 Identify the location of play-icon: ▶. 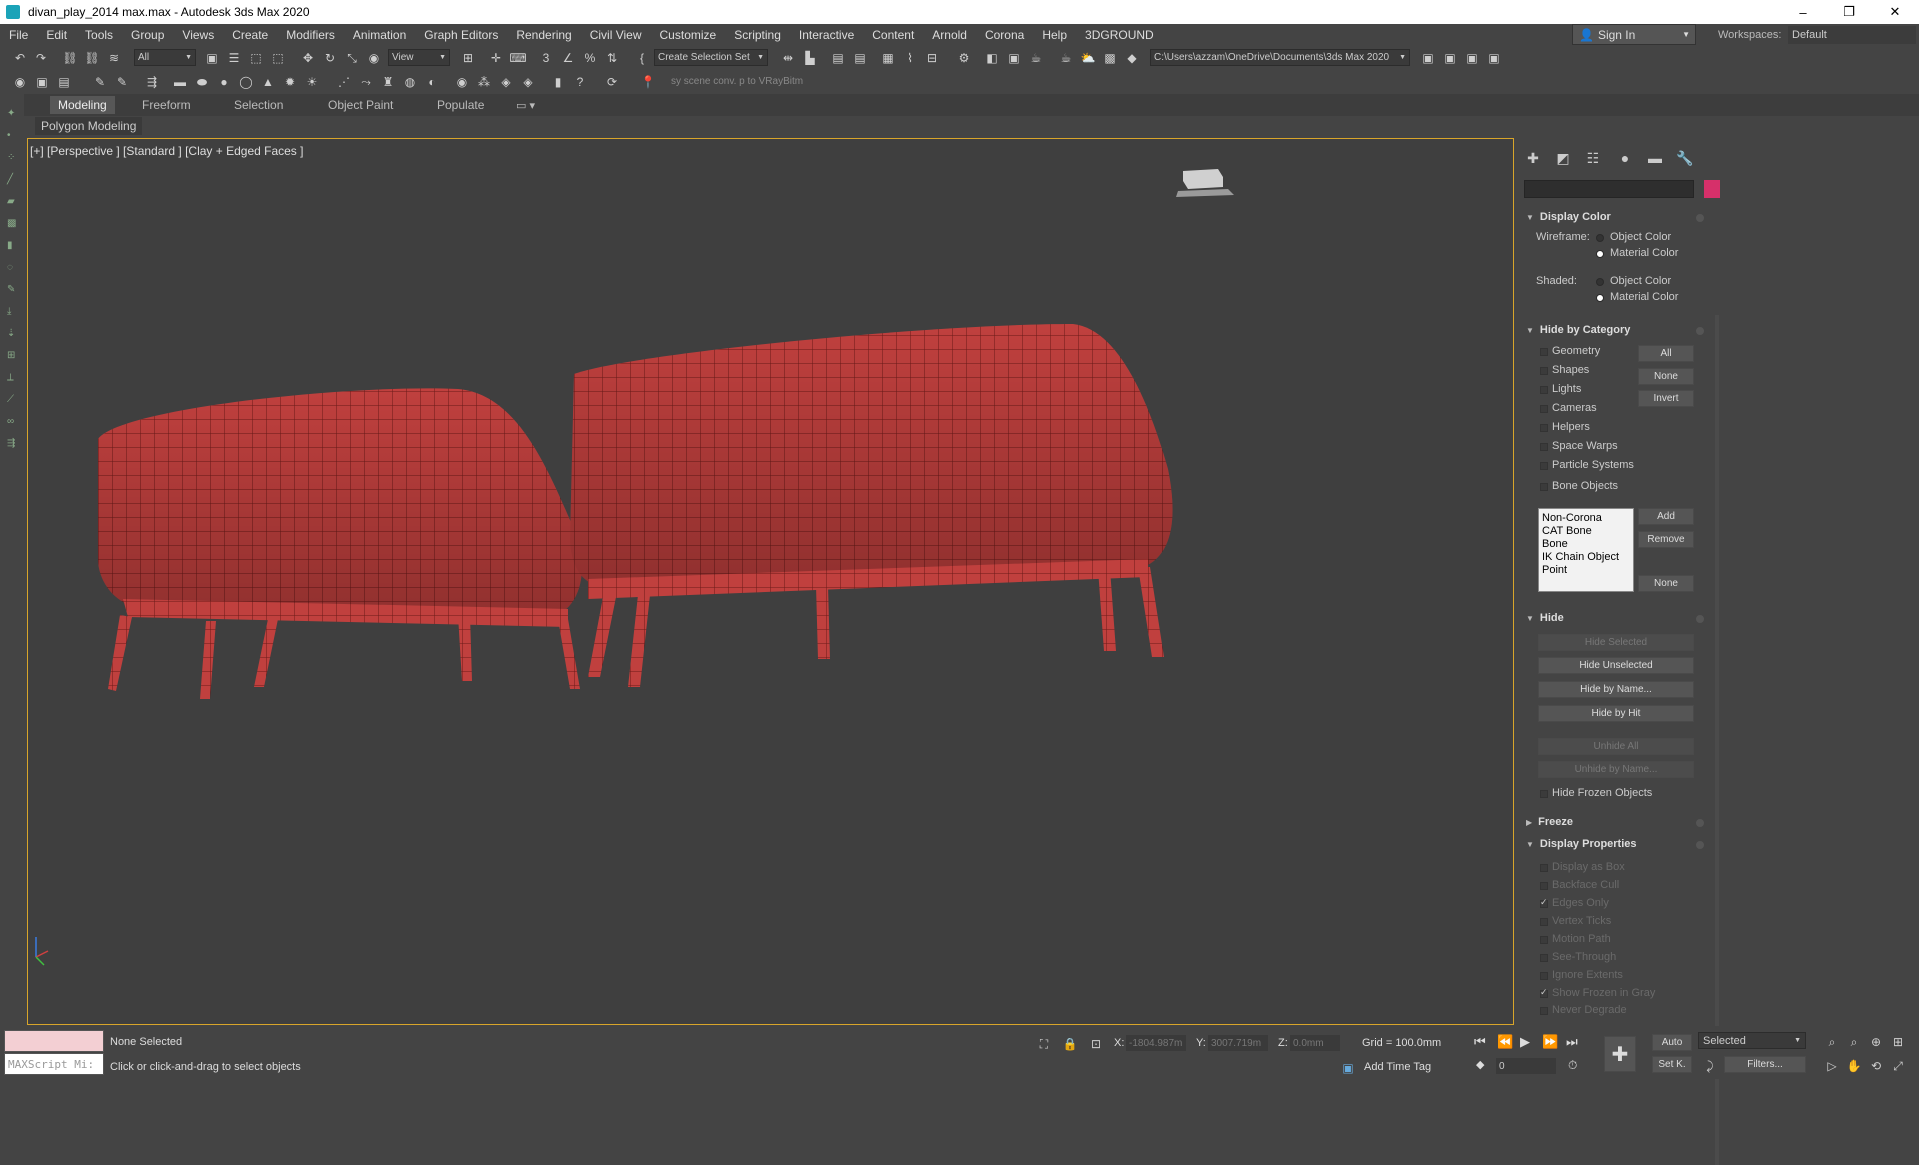
(1525, 1042).